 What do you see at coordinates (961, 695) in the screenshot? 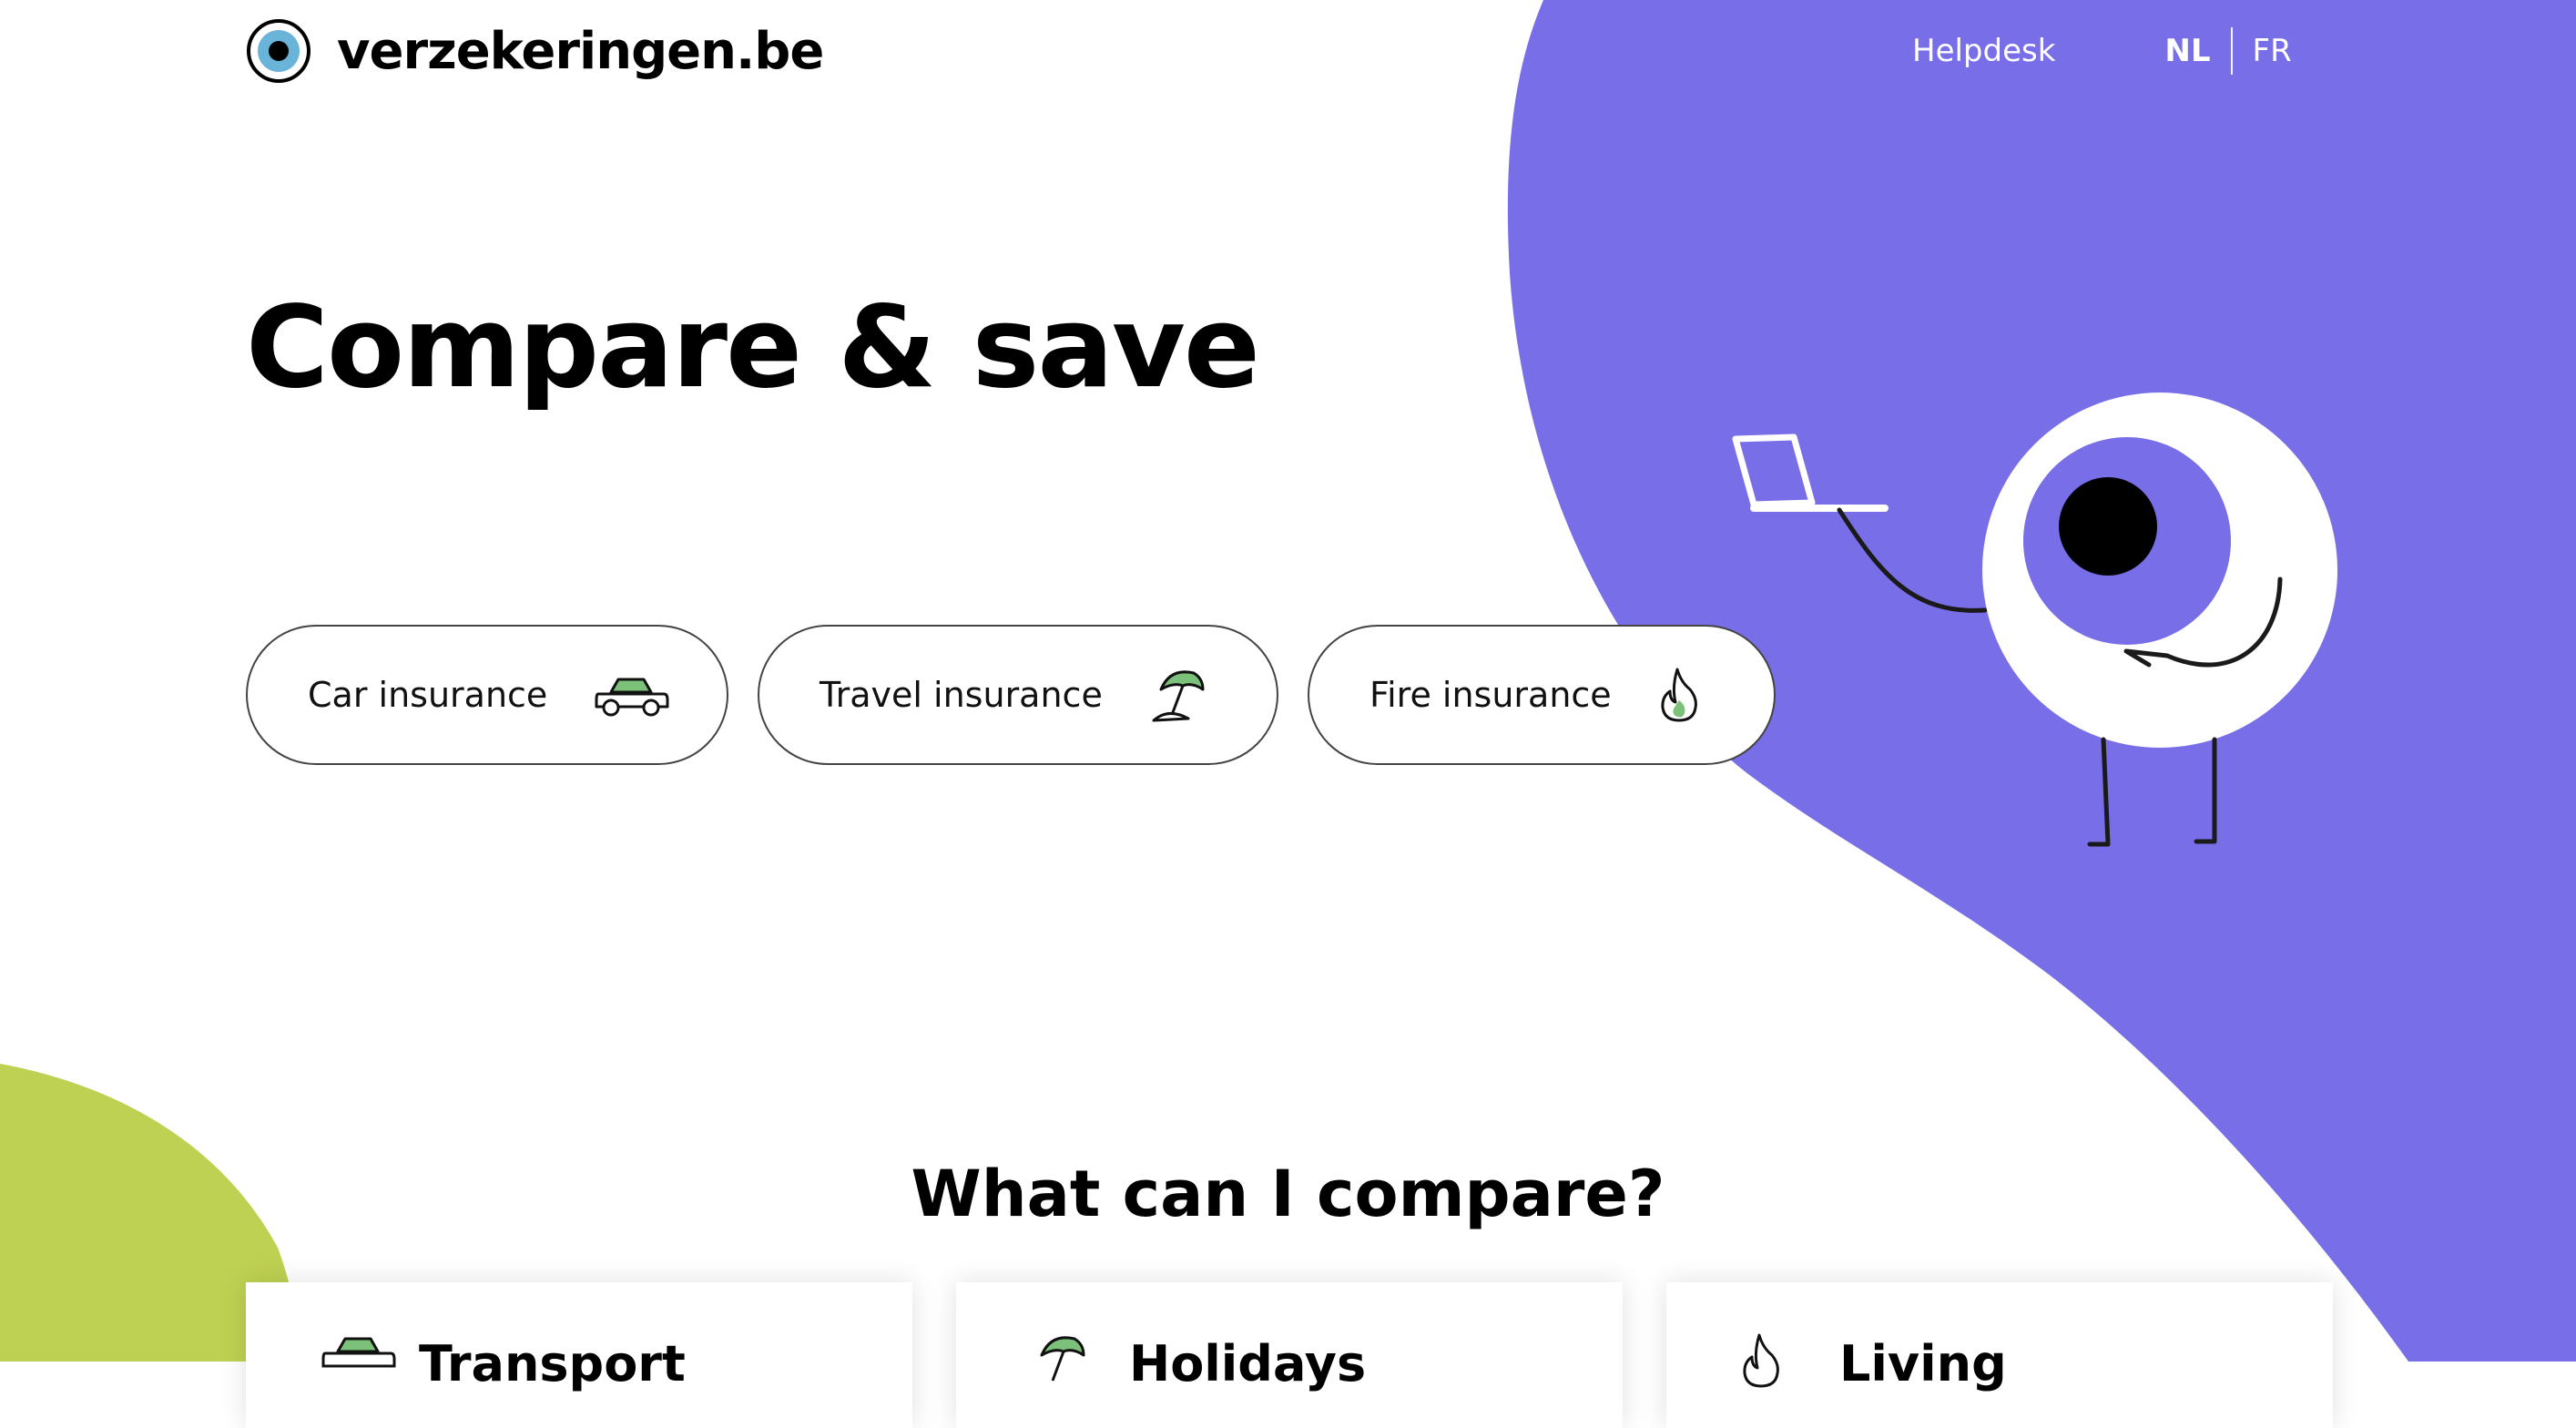
I see `travel-insurance-label: Travel insurance` at bounding box center [961, 695].